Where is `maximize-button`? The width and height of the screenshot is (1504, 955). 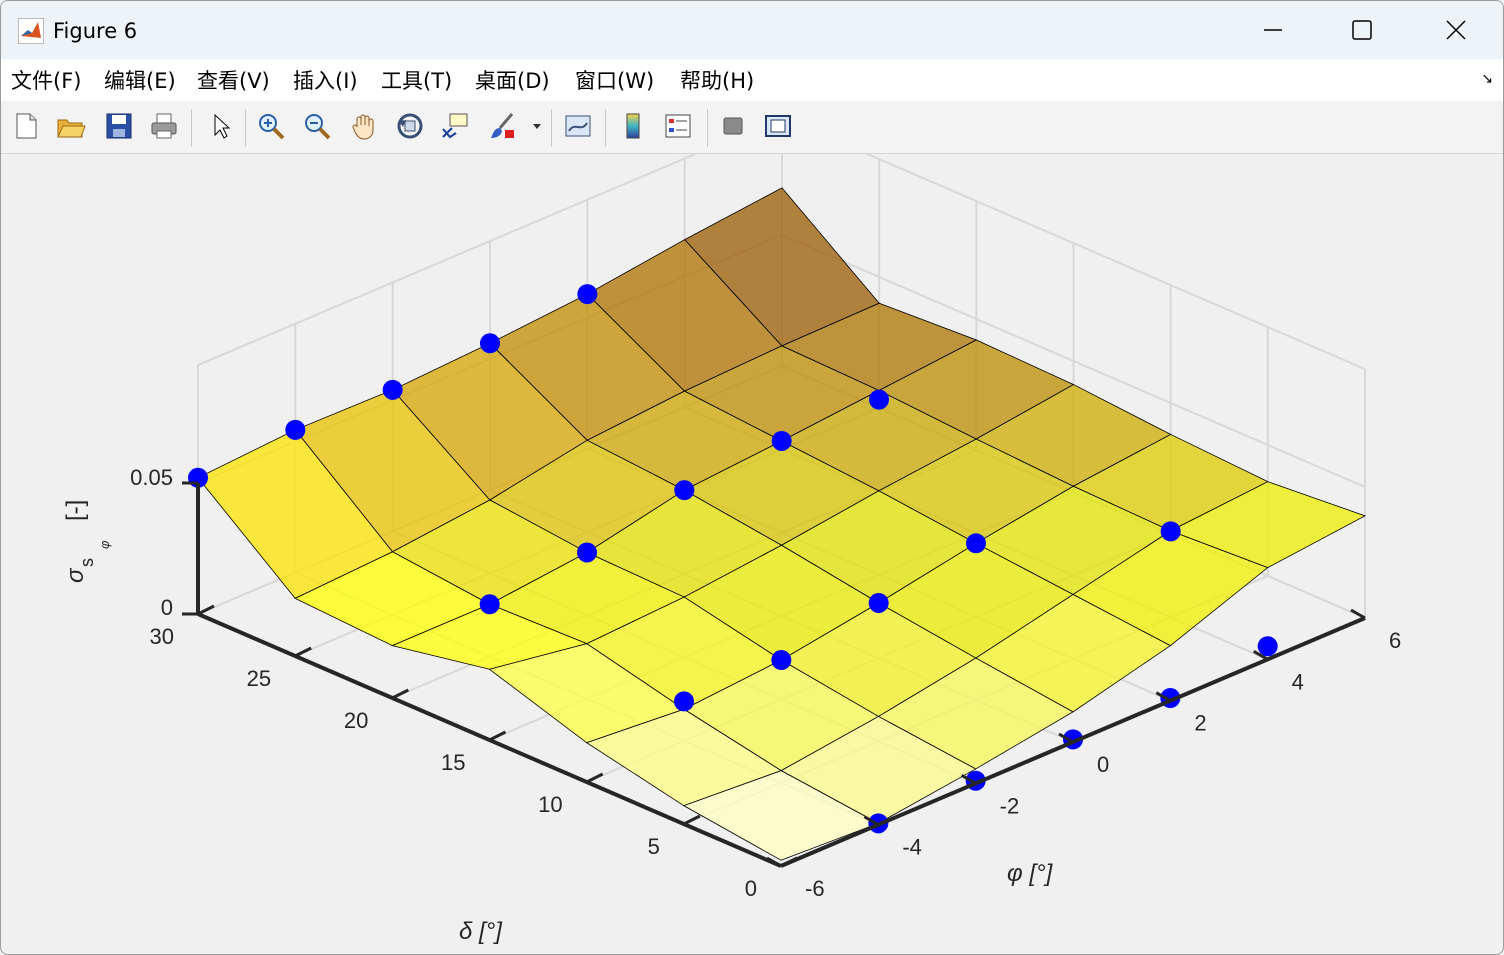
maximize-button is located at coordinates (1362, 30).